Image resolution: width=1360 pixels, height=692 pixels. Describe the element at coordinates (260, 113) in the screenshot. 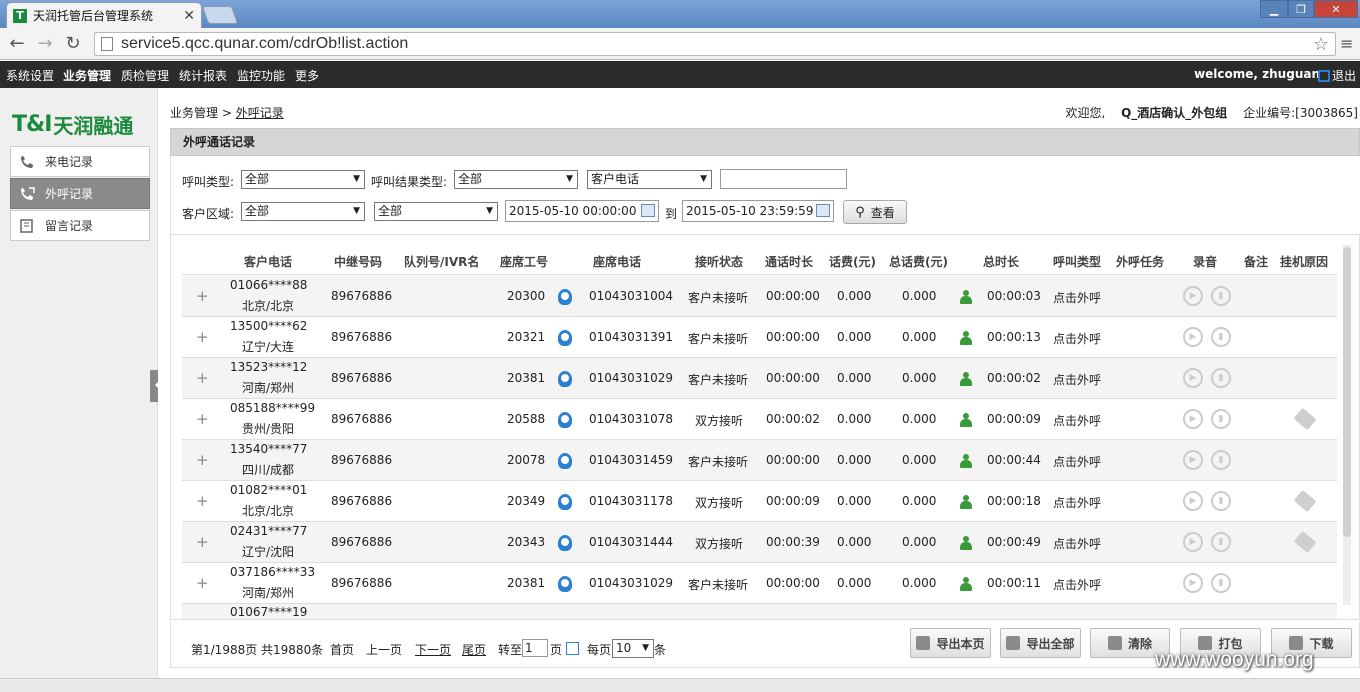

I see `breadcrumb-current: 外呼记录` at that location.